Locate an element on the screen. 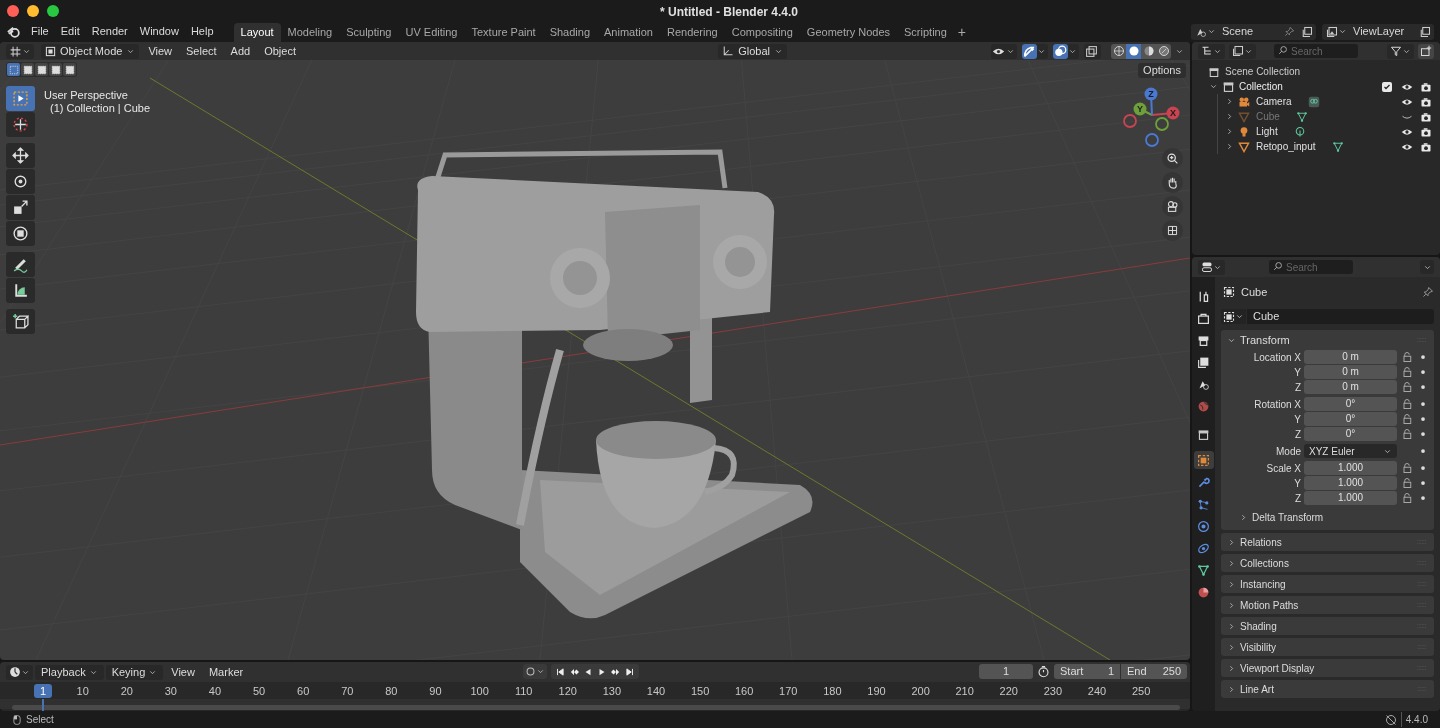 This screenshot has width=1440, height=728. menu-item: Playback is located at coordinates (69, 672).